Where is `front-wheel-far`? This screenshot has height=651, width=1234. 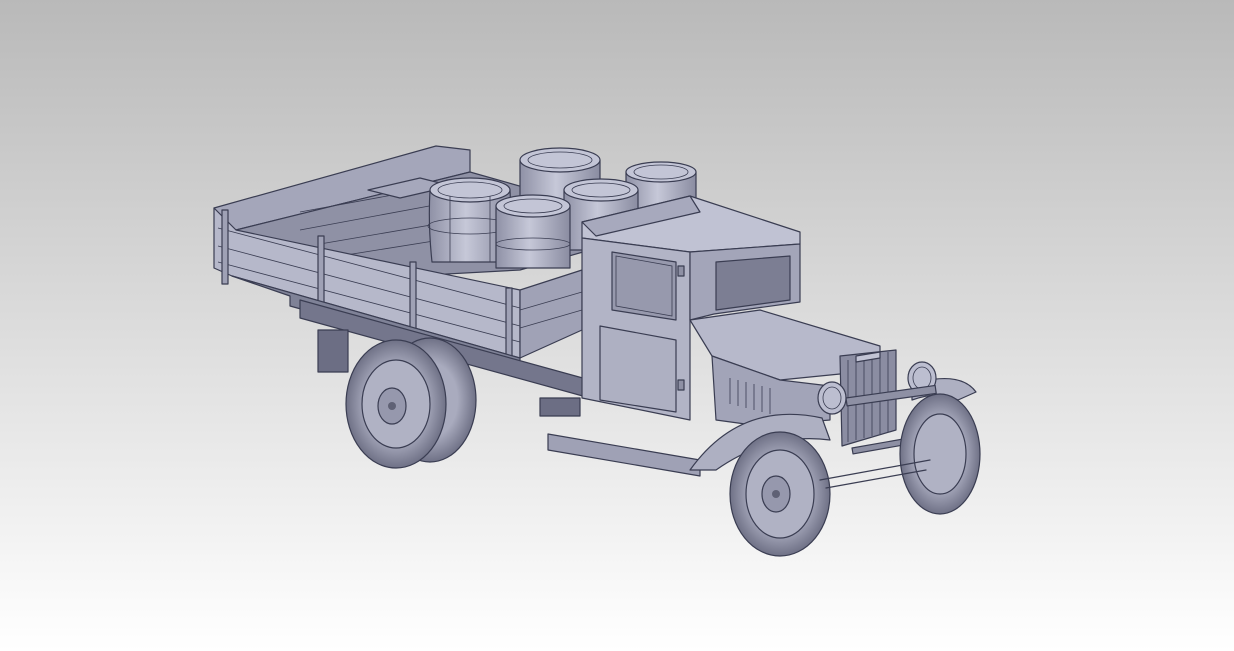
front-wheel-far is located at coordinates (940, 454).